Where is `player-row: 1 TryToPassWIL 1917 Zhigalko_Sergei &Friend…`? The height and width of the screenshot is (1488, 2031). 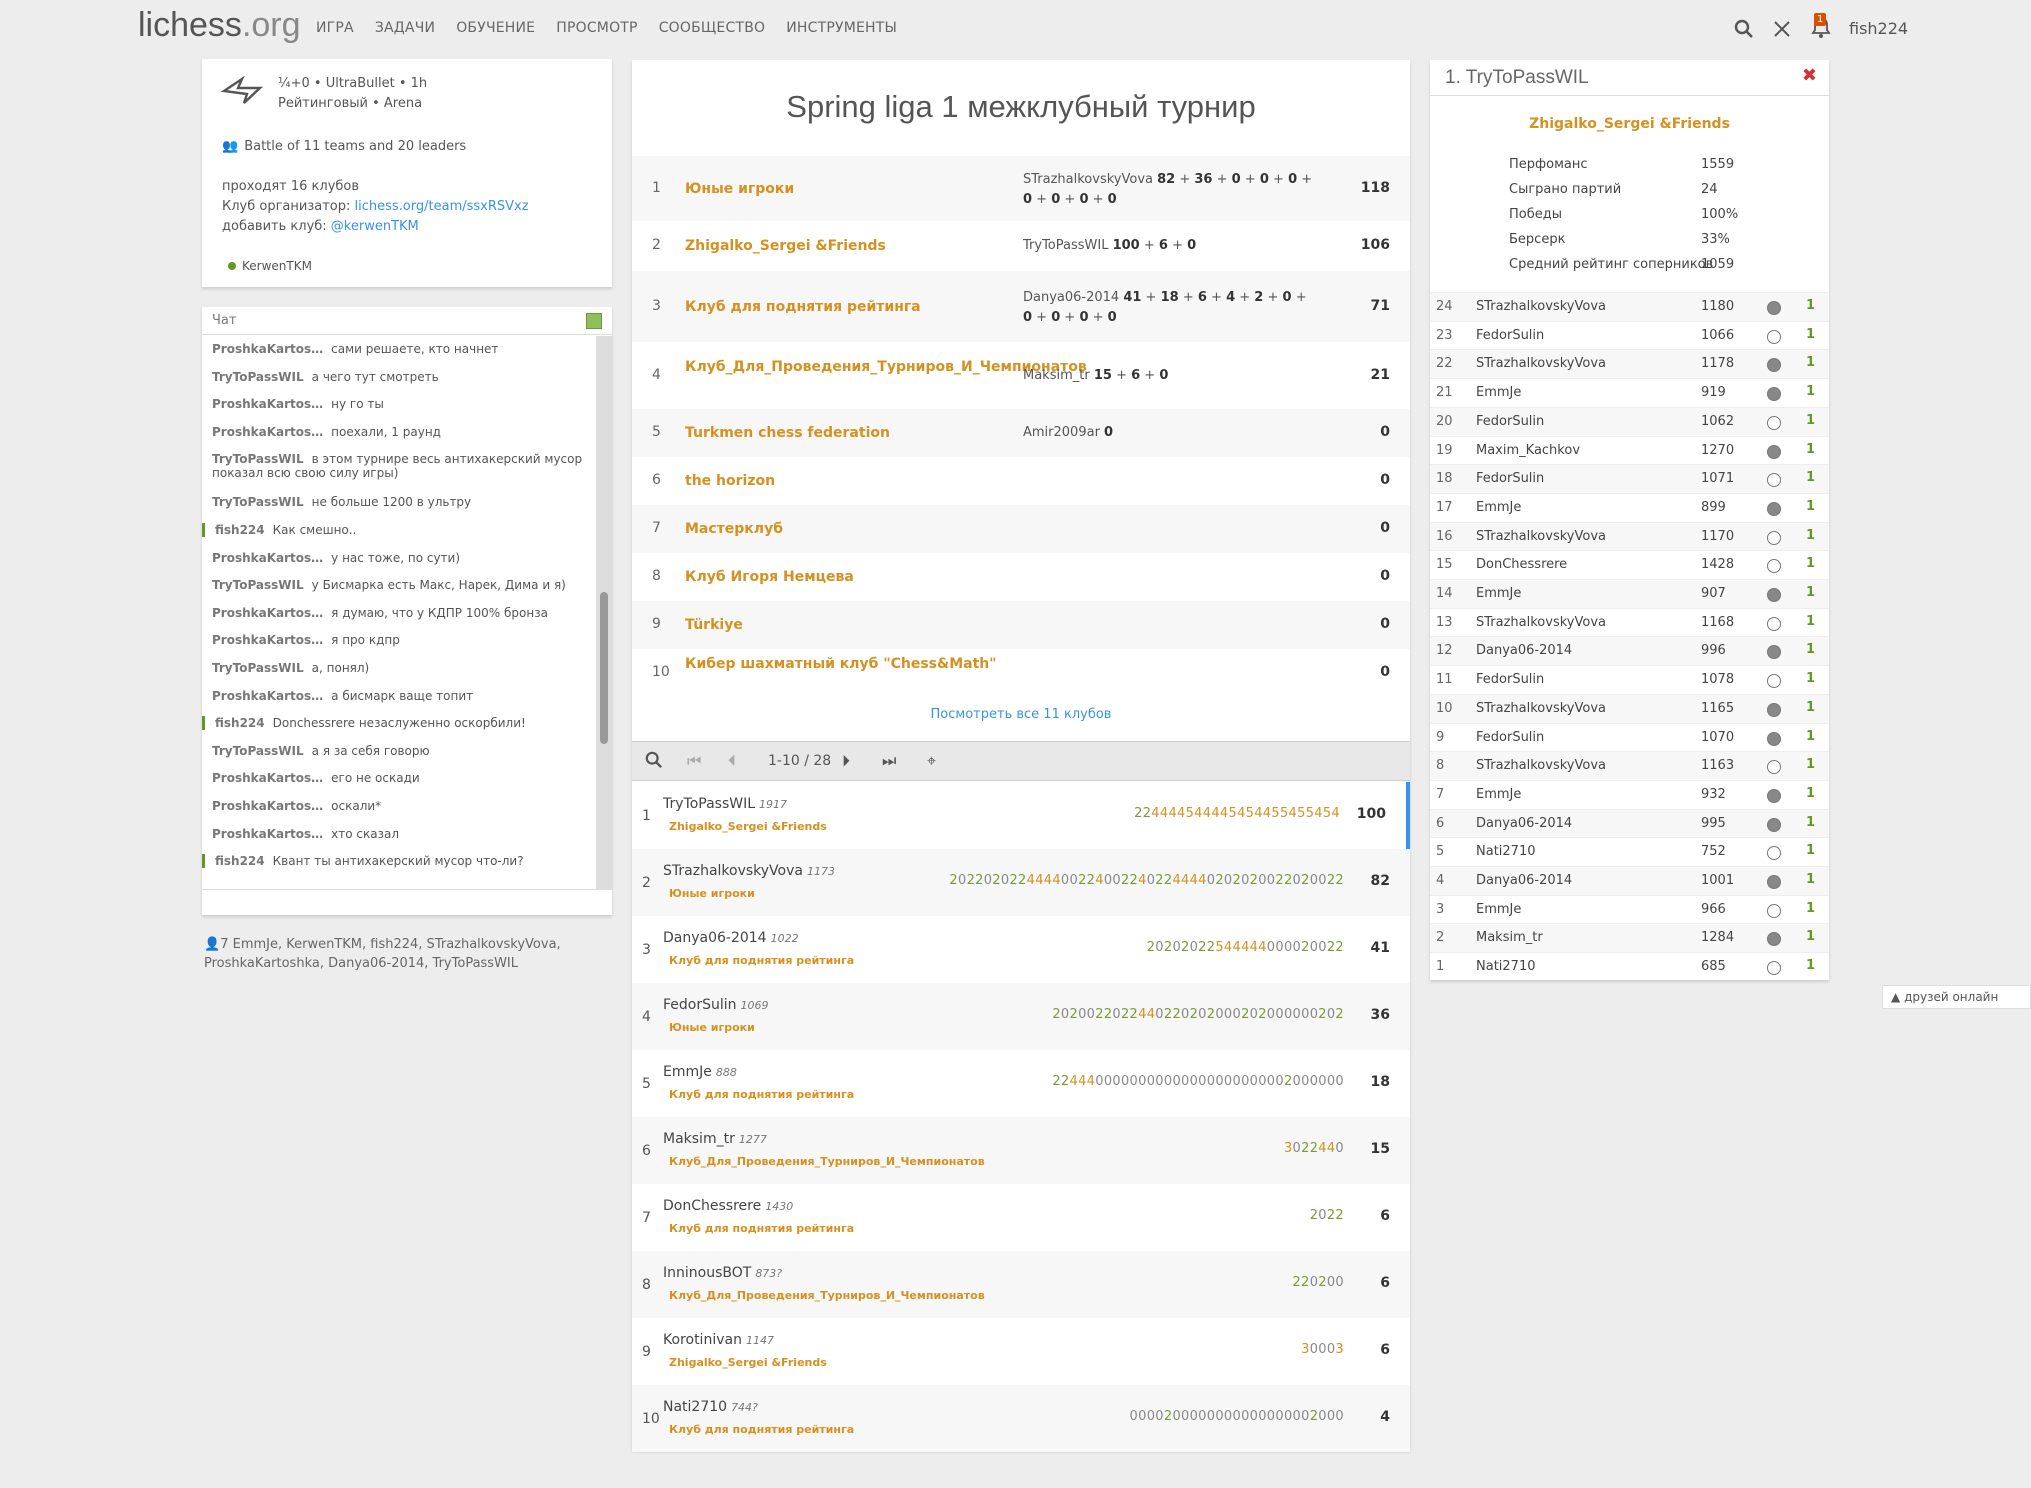 player-row: 1 TryToPassWIL 1917 Zhigalko_Sergei &Friend… is located at coordinates (1021, 815).